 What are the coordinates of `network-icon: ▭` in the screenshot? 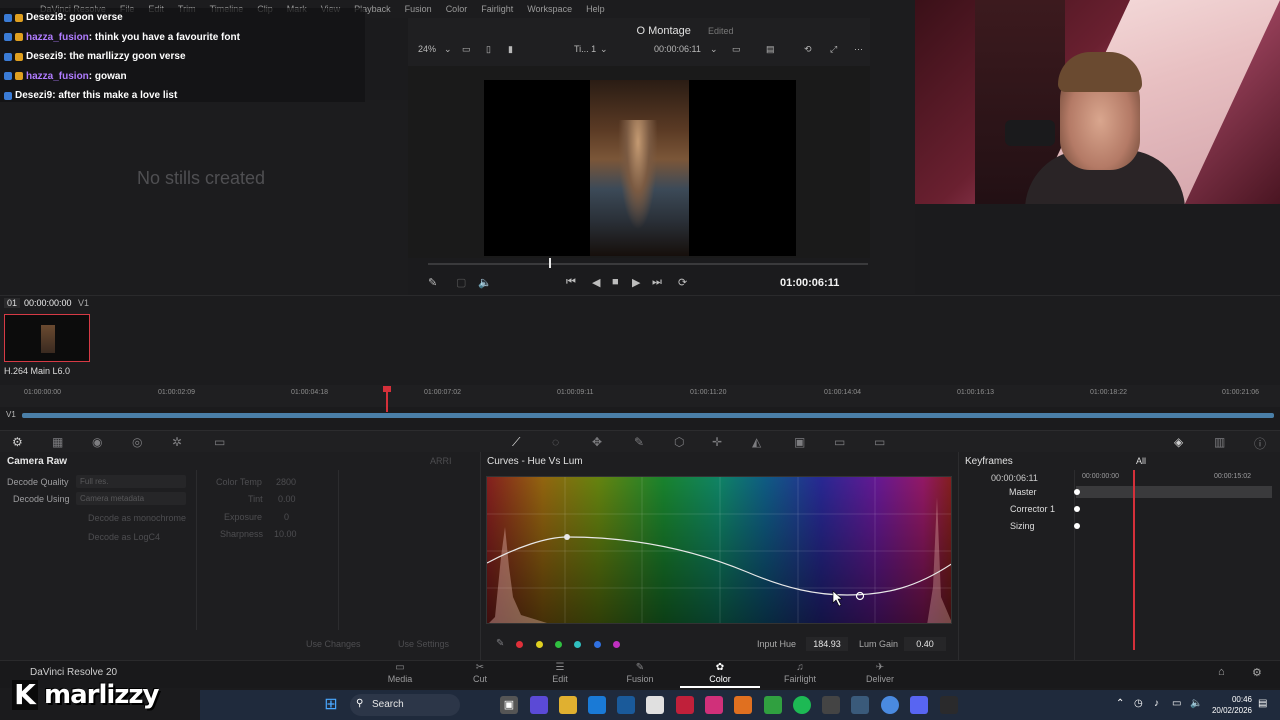 It's located at (1176, 703).